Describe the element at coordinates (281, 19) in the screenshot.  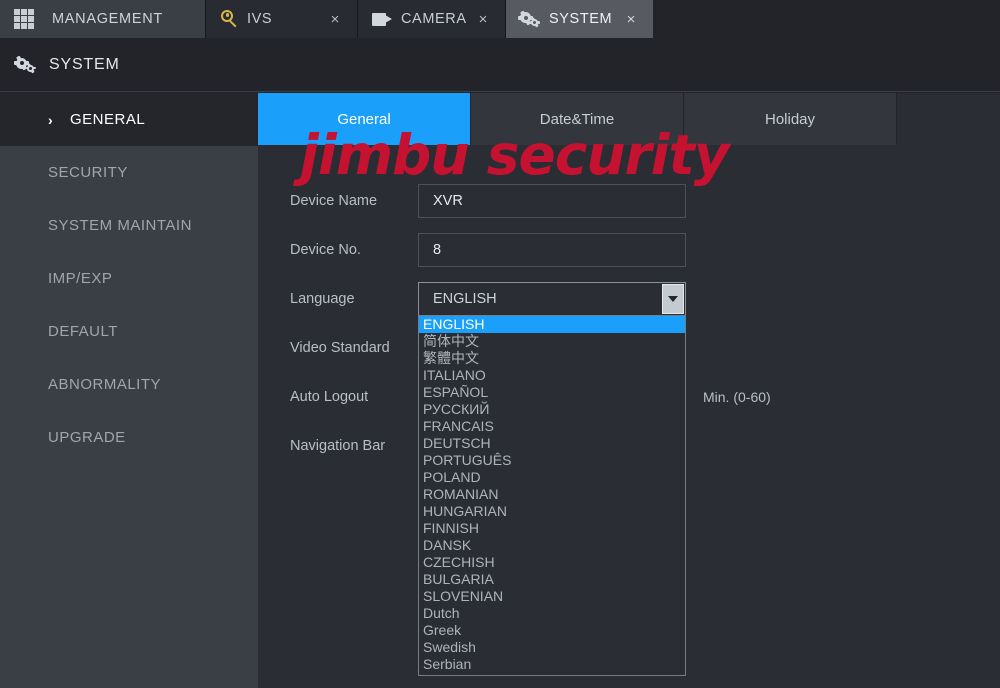
I see `tab-ivs: IVS ×` at that location.